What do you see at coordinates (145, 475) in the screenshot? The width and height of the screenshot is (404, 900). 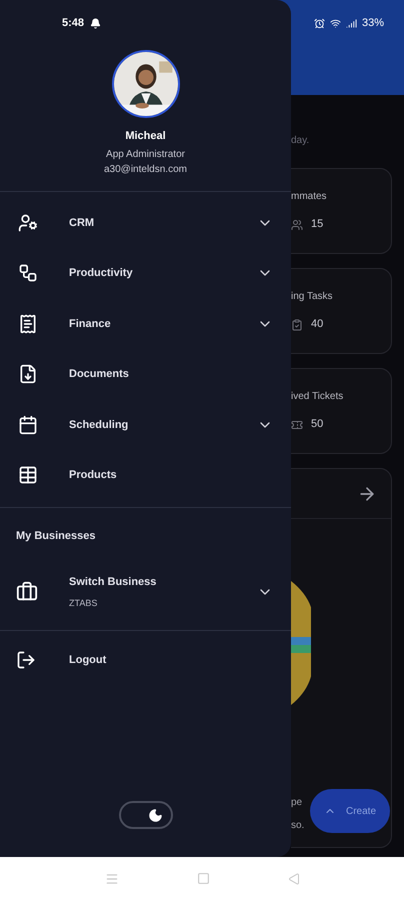 I see `menu-item: Products` at bounding box center [145, 475].